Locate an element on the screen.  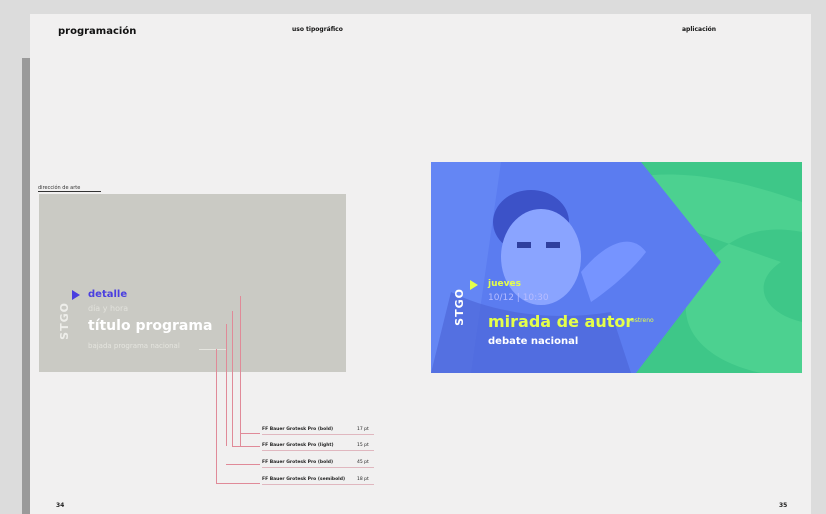
thumbnail-tag: detalle is located at coordinates (108, 294).